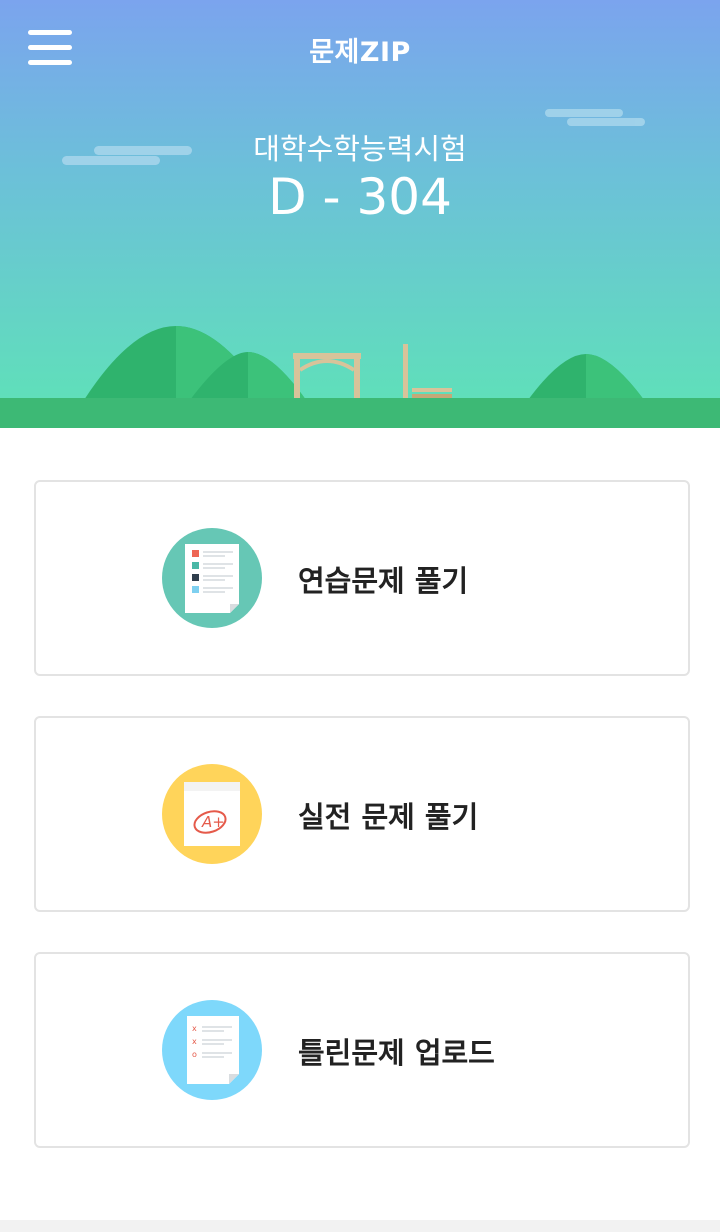 The width and height of the screenshot is (720, 1232). What do you see at coordinates (327, 376) in the screenshot?
I see `playground-gate` at bounding box center [327, 376].